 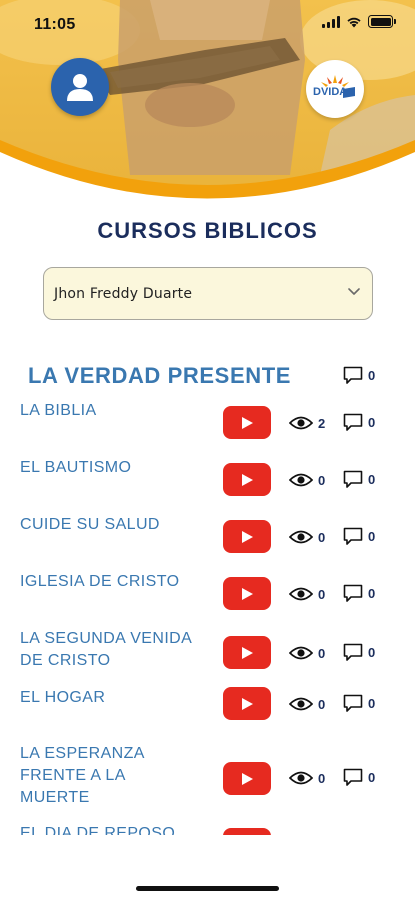 I want to click on status-bar: 11:05, so click(x=207, y=23).